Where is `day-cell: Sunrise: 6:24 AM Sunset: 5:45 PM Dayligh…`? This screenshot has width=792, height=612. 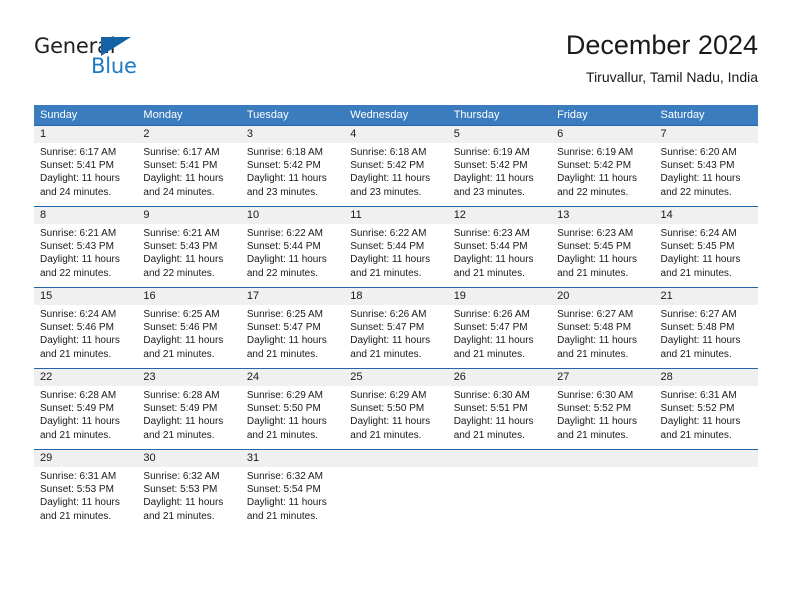 day-cell: Sunrise: 6:24 AM Sunset: 5:45 PM Dayligh… is located at coordinates (706, 255).